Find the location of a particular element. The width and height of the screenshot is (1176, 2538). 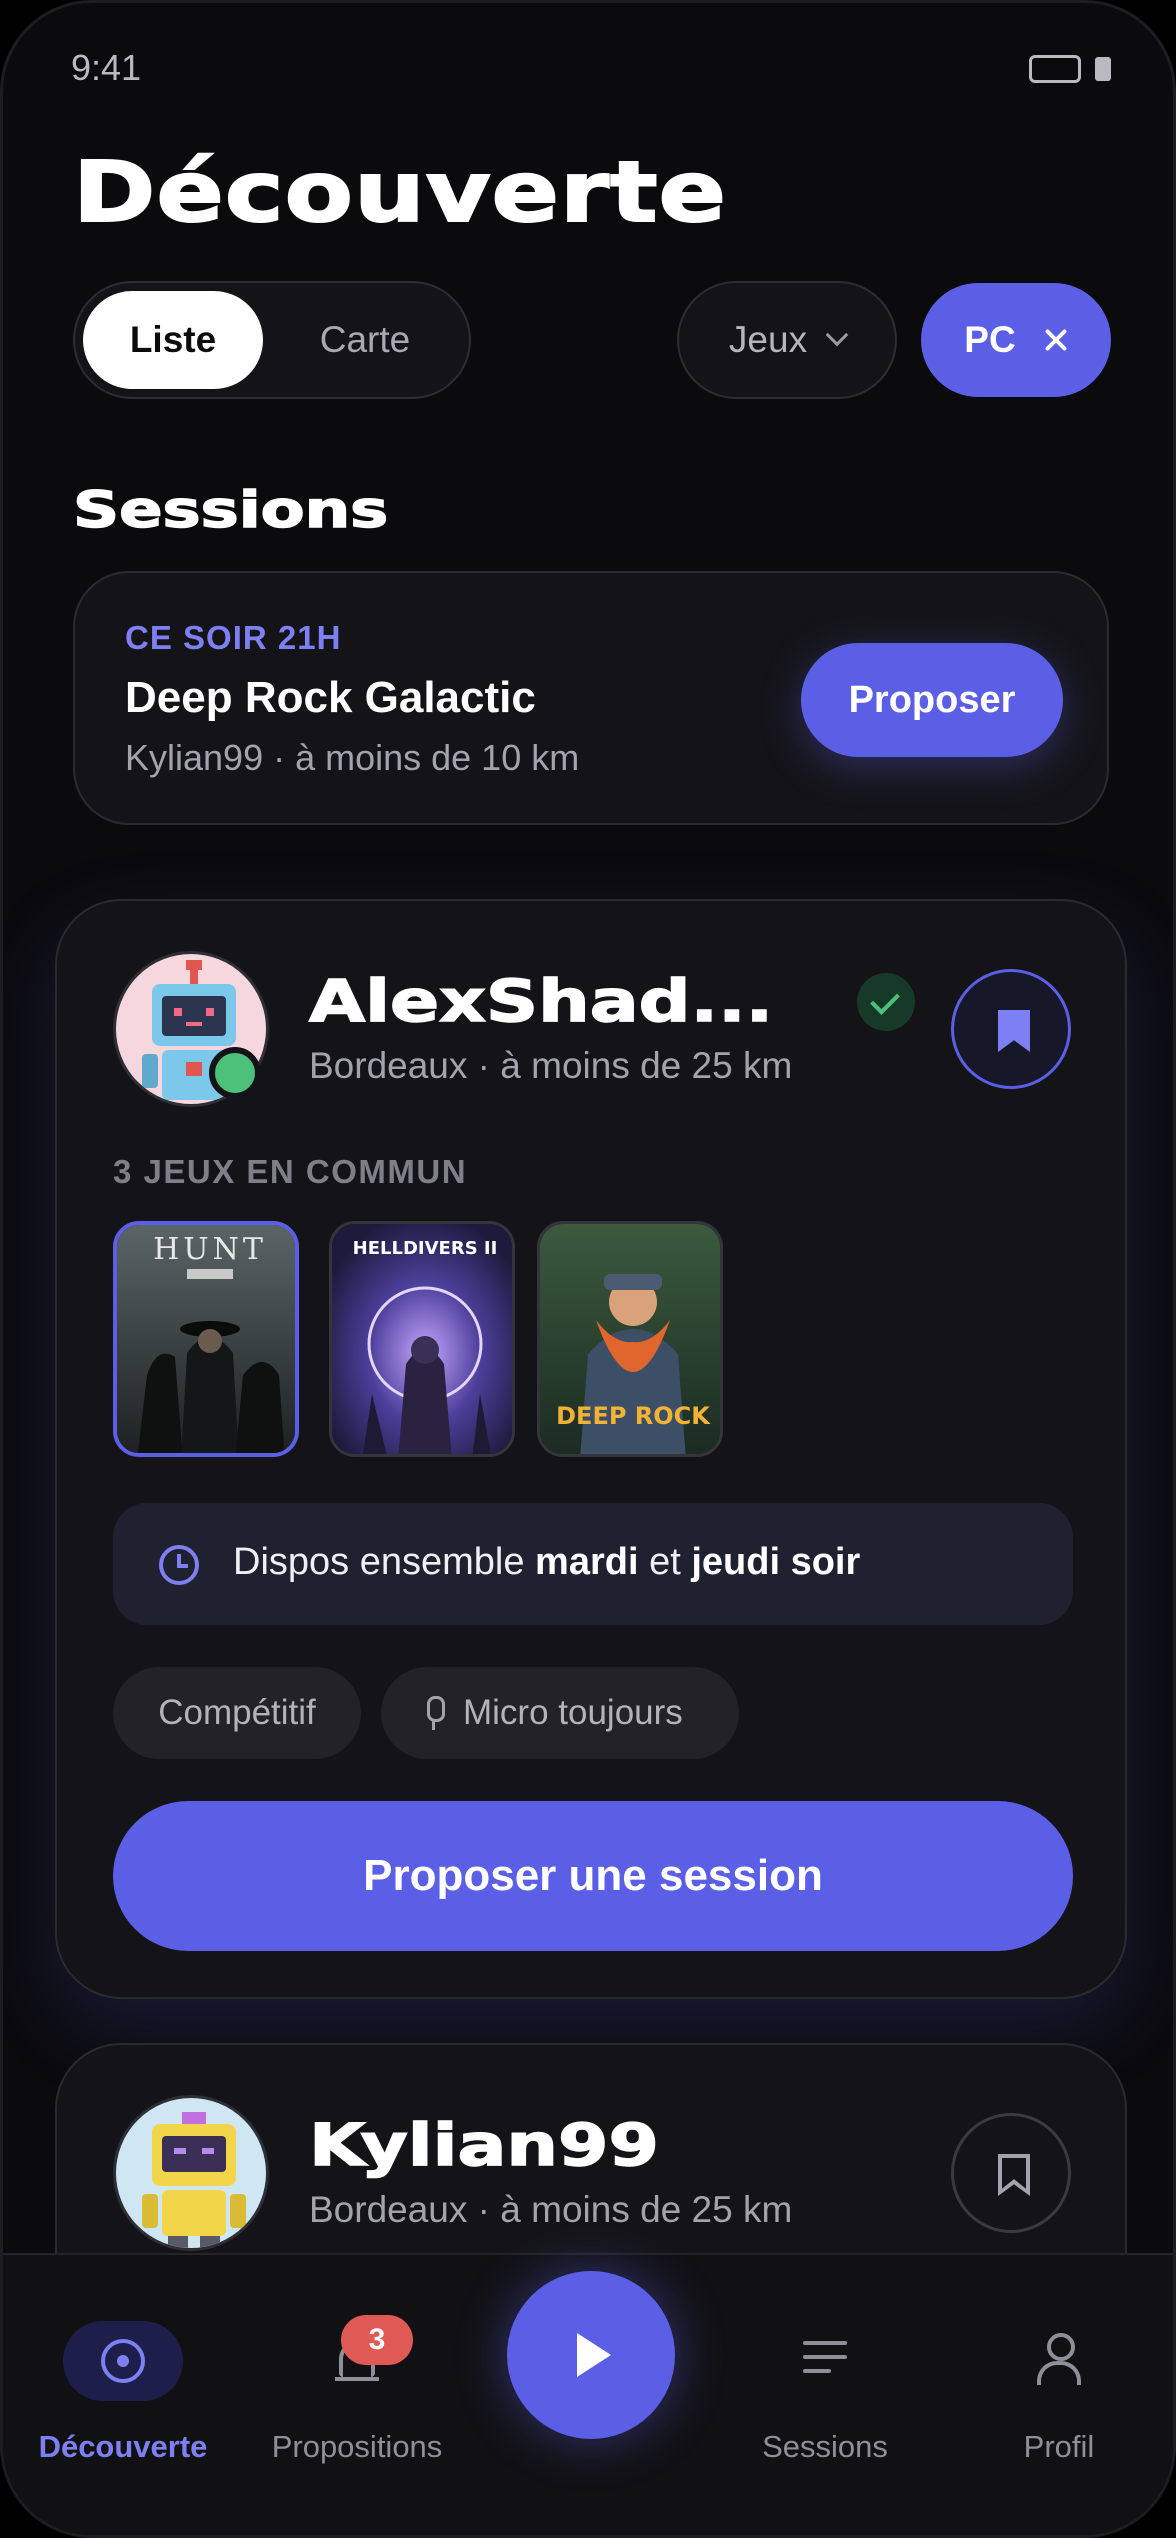

microphone-icon is located at coordinates (435, 1713).